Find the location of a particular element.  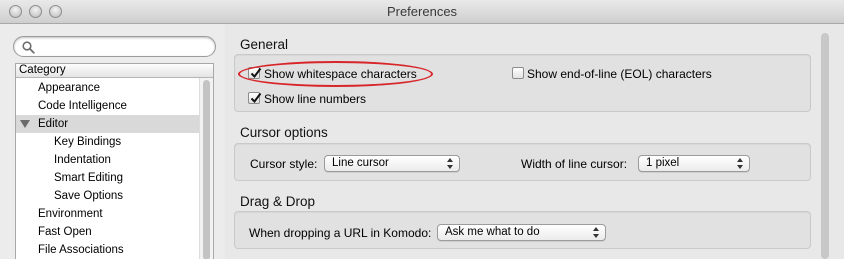

sidebar-scroll-thumb is located at coordinates (206, 169).